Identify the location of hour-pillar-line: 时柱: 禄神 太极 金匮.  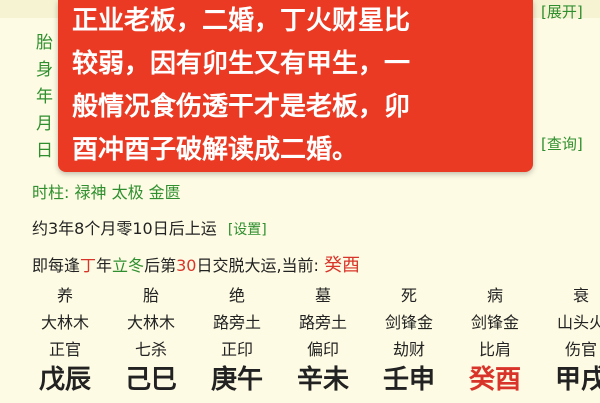
(106, 191).